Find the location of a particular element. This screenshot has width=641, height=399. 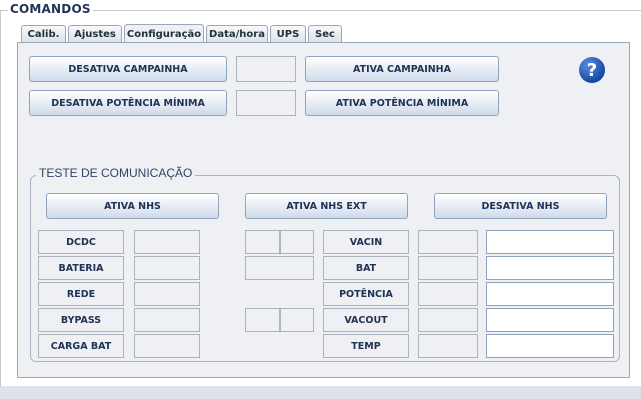

window-title: COMANDOS is located at coordinates (50, 9).